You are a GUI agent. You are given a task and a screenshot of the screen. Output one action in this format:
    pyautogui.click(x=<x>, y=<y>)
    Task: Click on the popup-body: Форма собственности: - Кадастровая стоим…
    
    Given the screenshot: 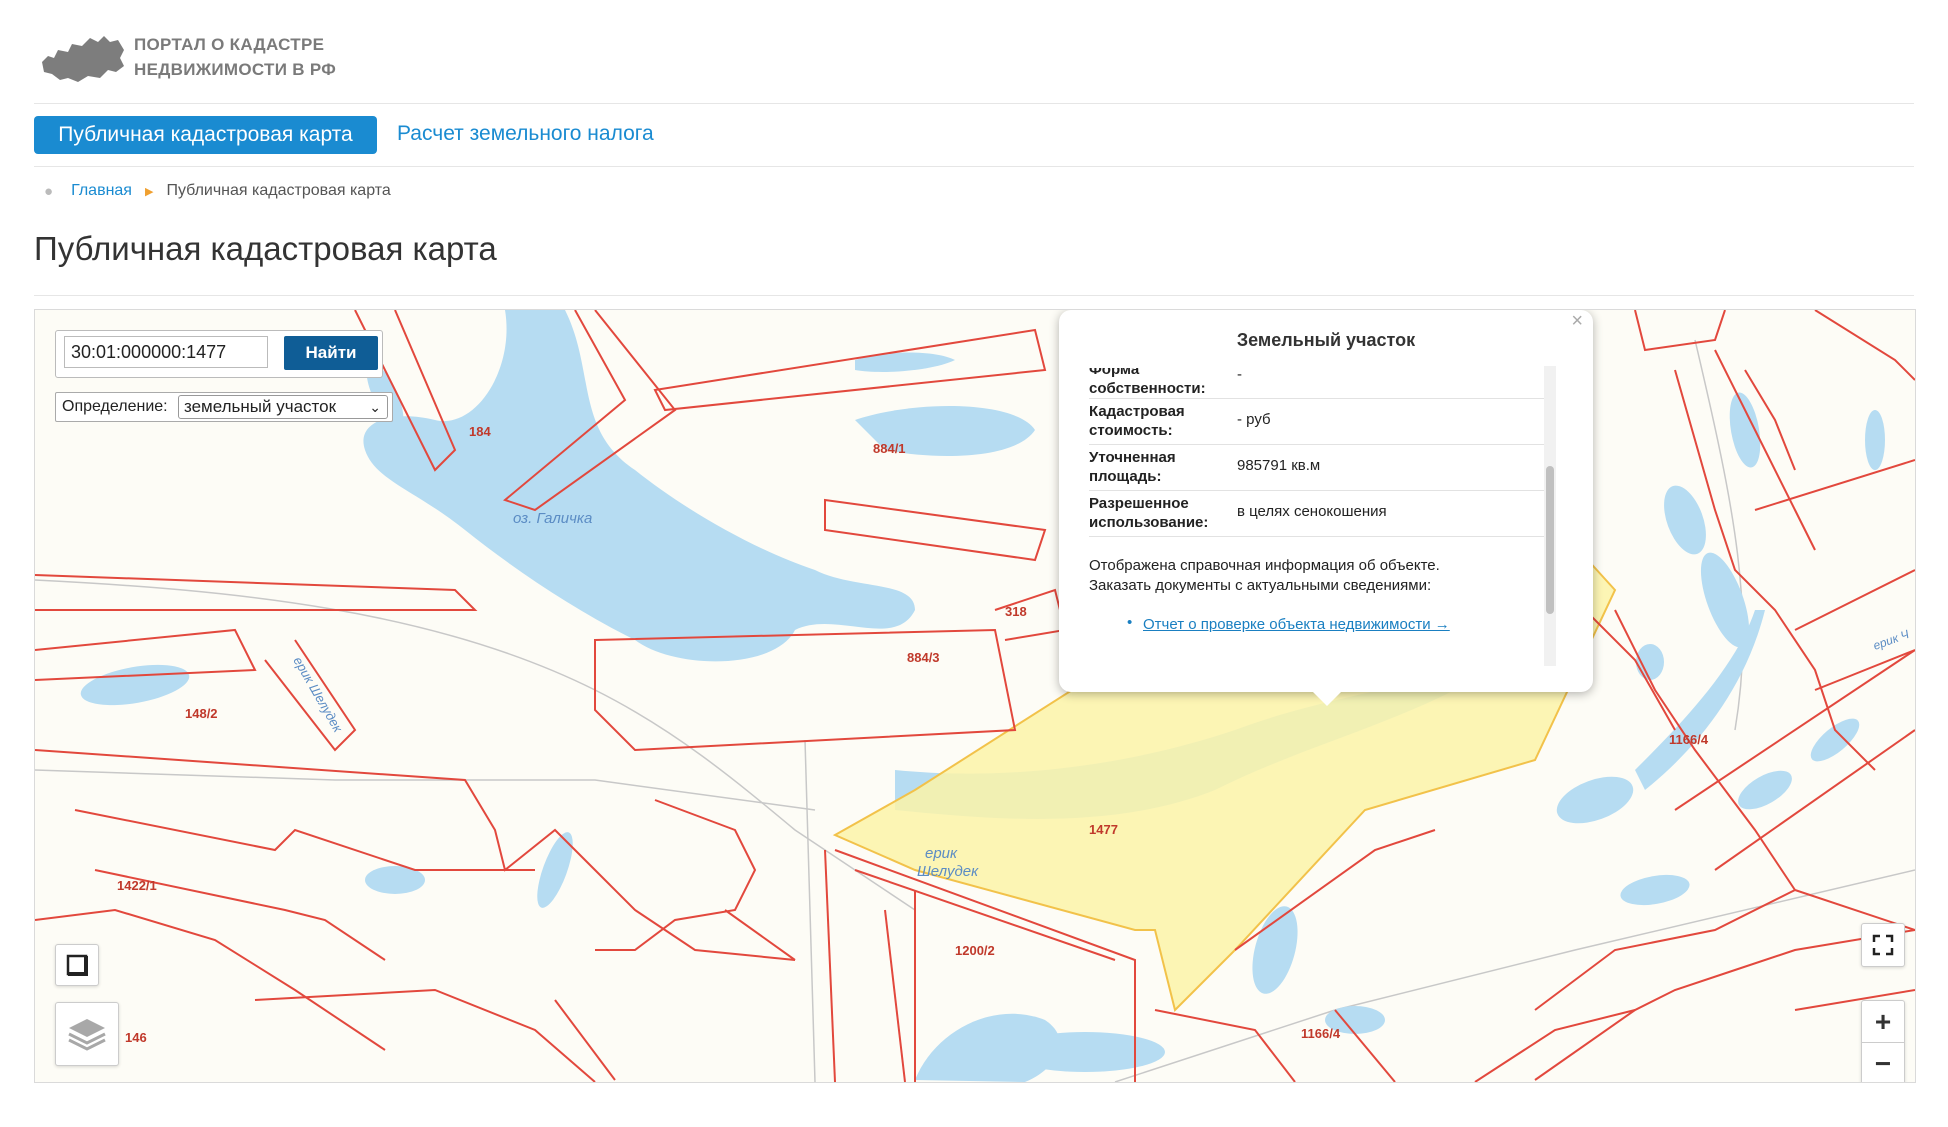 What is the action you would take?
    pyautogui.click(x=1316, y=513)
    